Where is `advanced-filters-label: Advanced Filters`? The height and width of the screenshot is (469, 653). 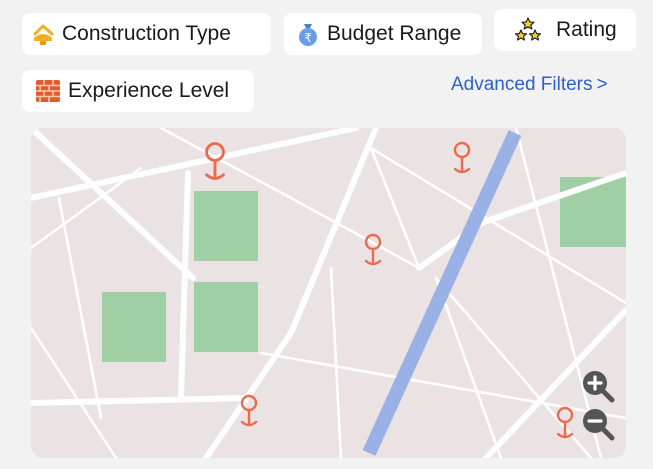
advanced-filters-label: Advanced Filters is located at coordinates (522, 84).